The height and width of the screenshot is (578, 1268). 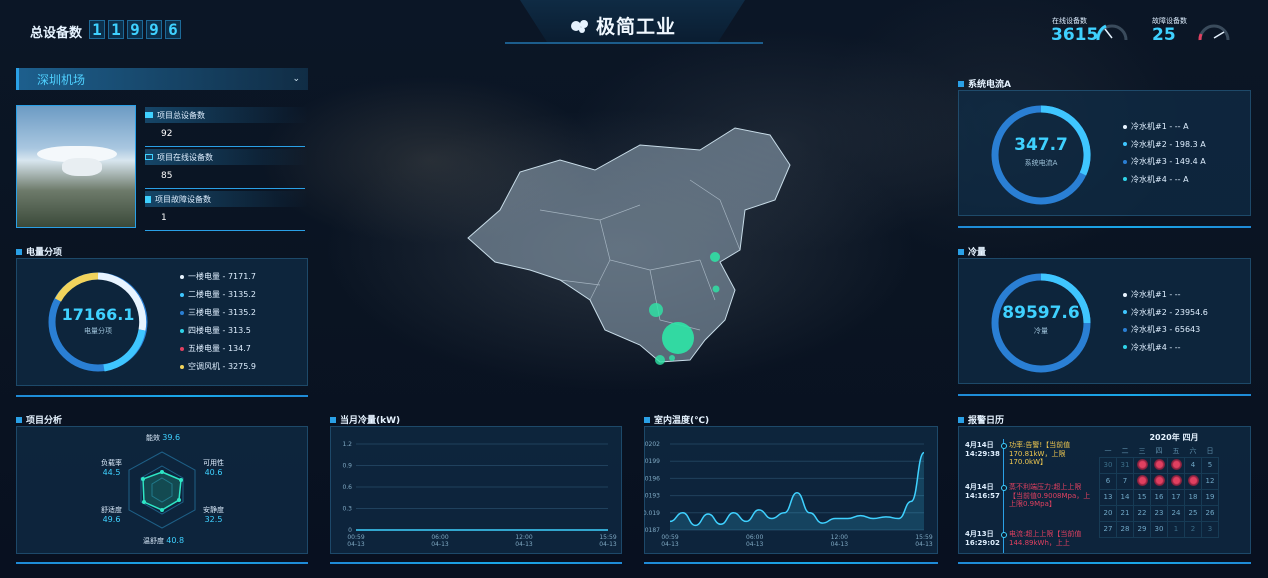 I want to click on radar-axis: 负载率 44.5, so click(x=111, y=468).